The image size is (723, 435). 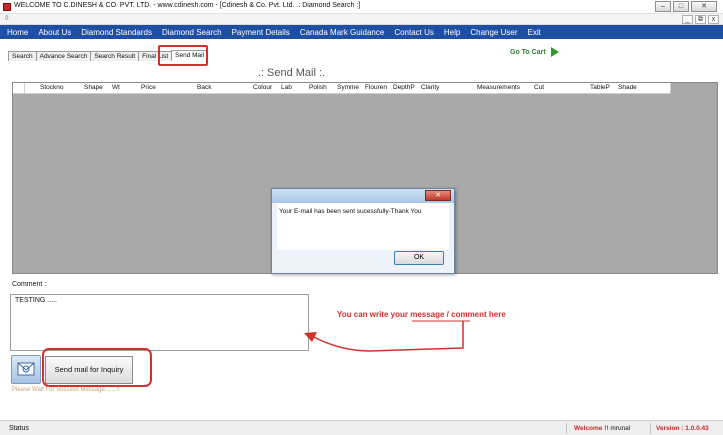 What do you see at coordinates (700, 19) in the screenshot?
I see `mdi-restore-button: ⧉` at bounding box center [700, 19].